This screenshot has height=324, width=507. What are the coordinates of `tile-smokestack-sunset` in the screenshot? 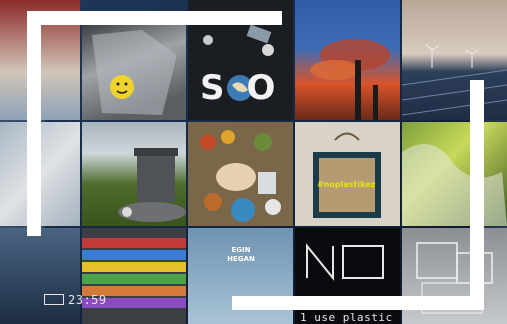 It's located at (347, 60).